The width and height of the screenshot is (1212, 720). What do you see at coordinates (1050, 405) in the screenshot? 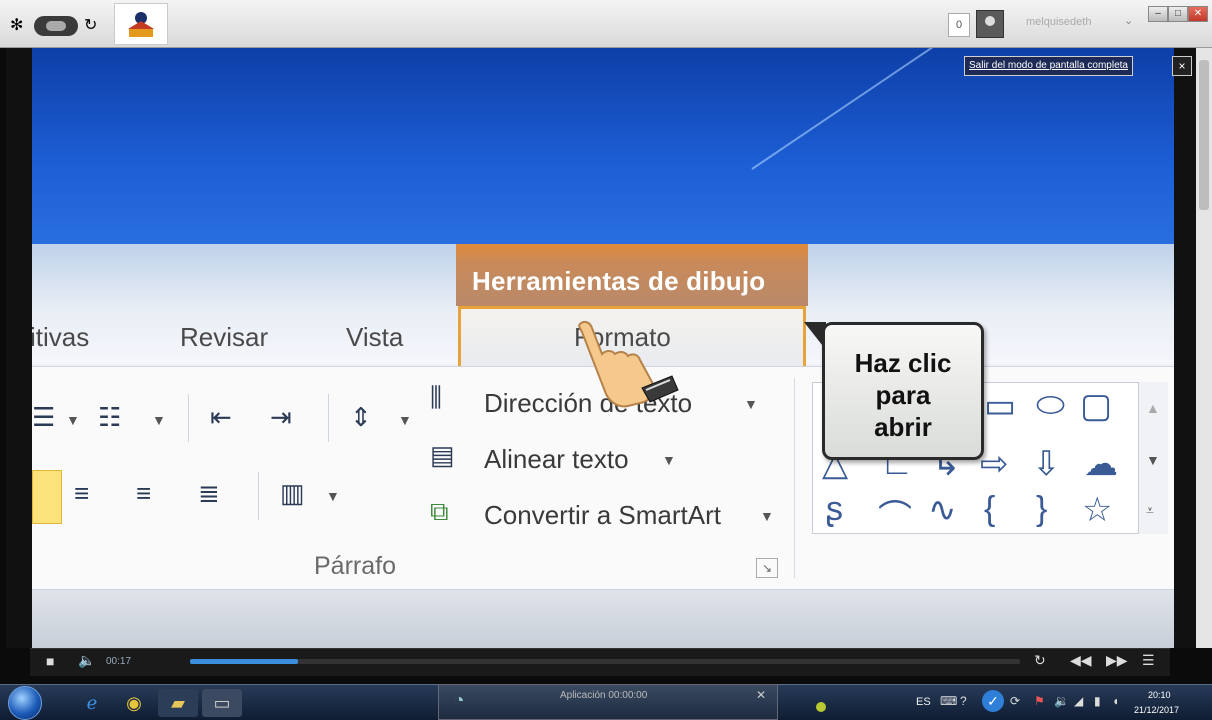
I see `oval-shape-icon: ⬭` at bounding box center [1050, 405].